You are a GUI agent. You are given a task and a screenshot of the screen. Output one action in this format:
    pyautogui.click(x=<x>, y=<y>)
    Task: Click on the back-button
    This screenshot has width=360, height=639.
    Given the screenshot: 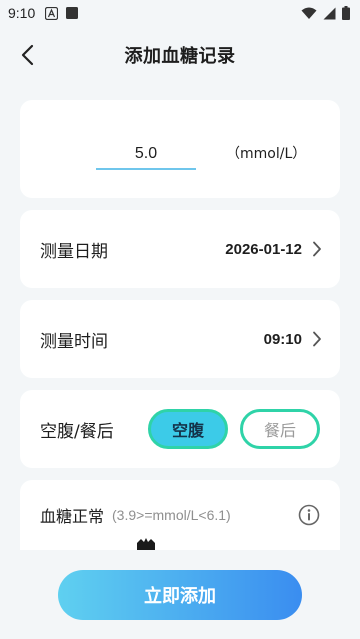 What is the action you would take?
    pyautogui.click(x=27, y=55)
    